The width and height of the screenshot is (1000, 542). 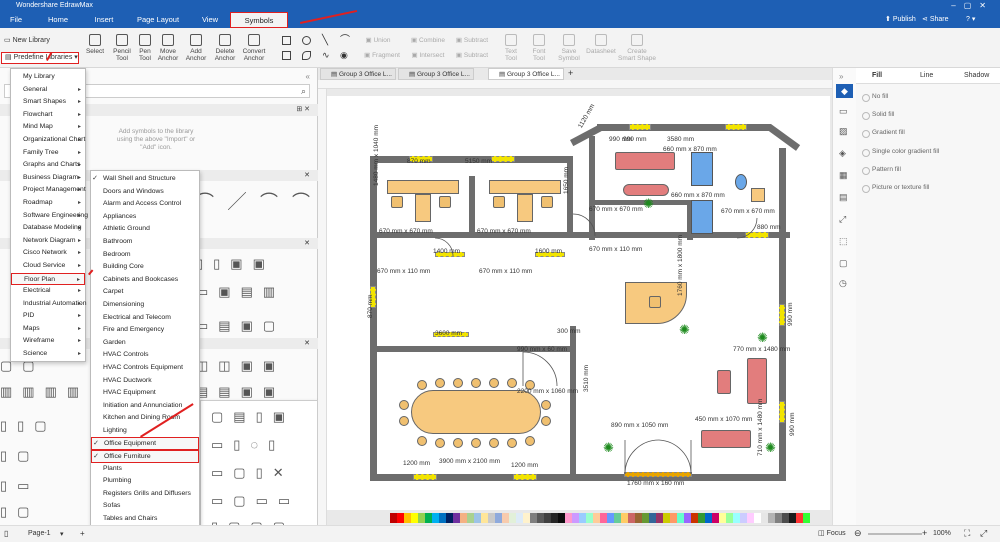 I want to click on history-icon: ◷, so click(x=843, y=283).